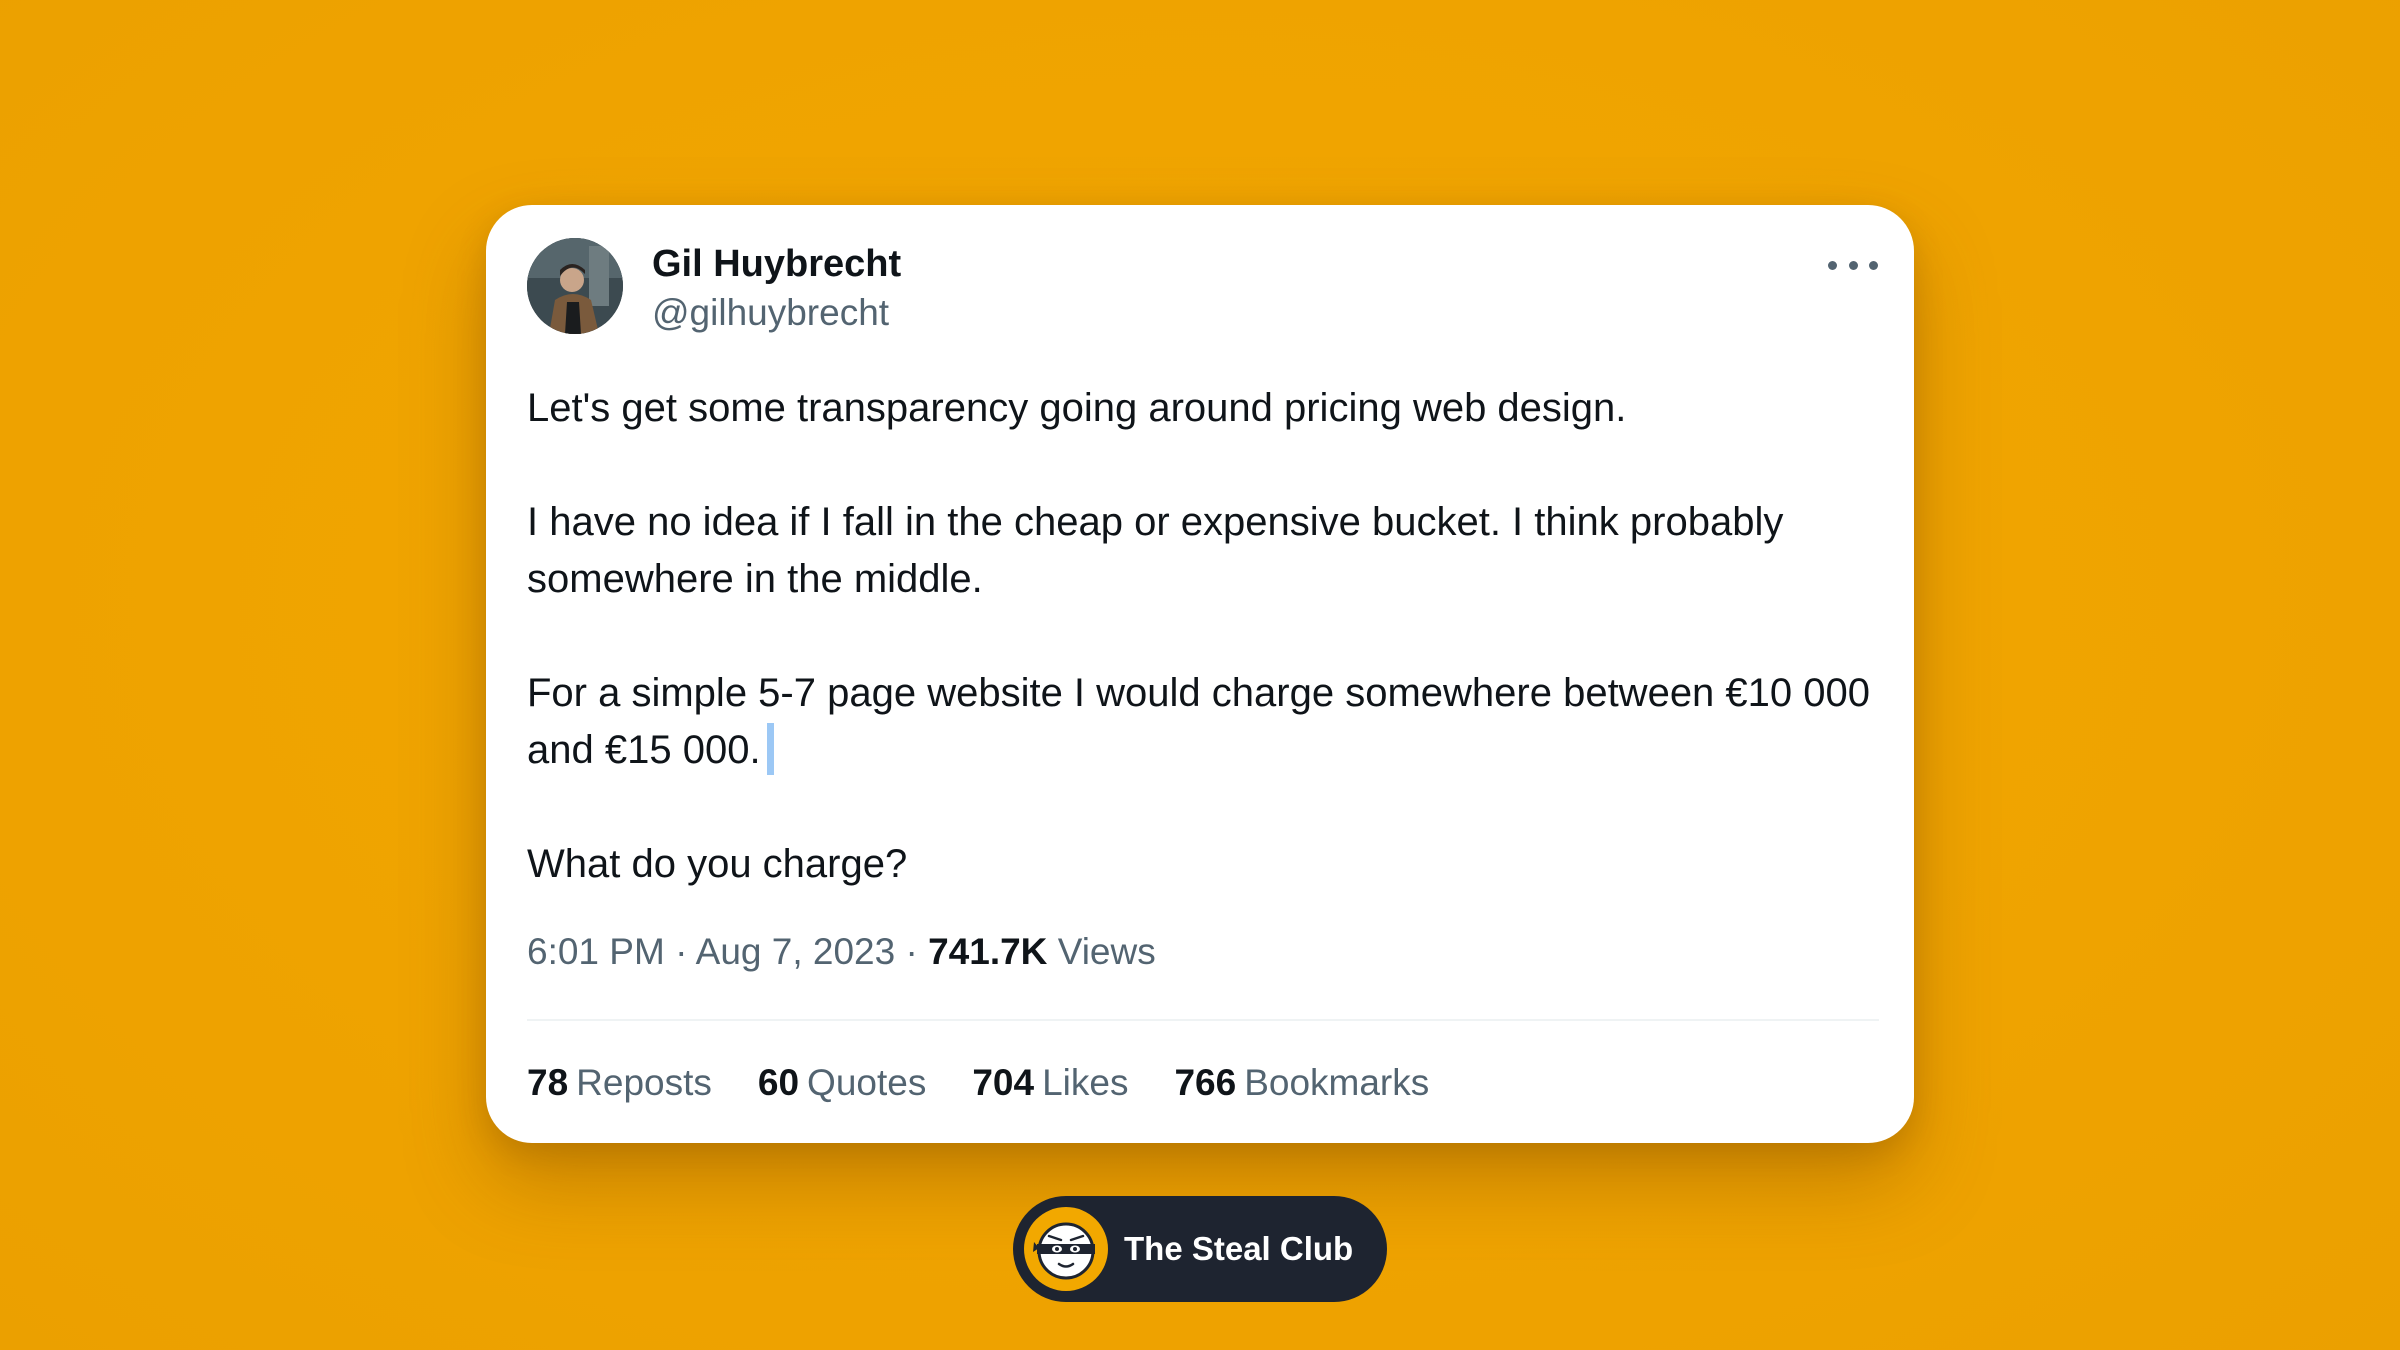 The width and height of the screenshot is (2400, 1350). What do you see at coordinates (867, 1082) in the screenshot?
I see `stat-label: Quotes` at bounding box center [867, 1082].